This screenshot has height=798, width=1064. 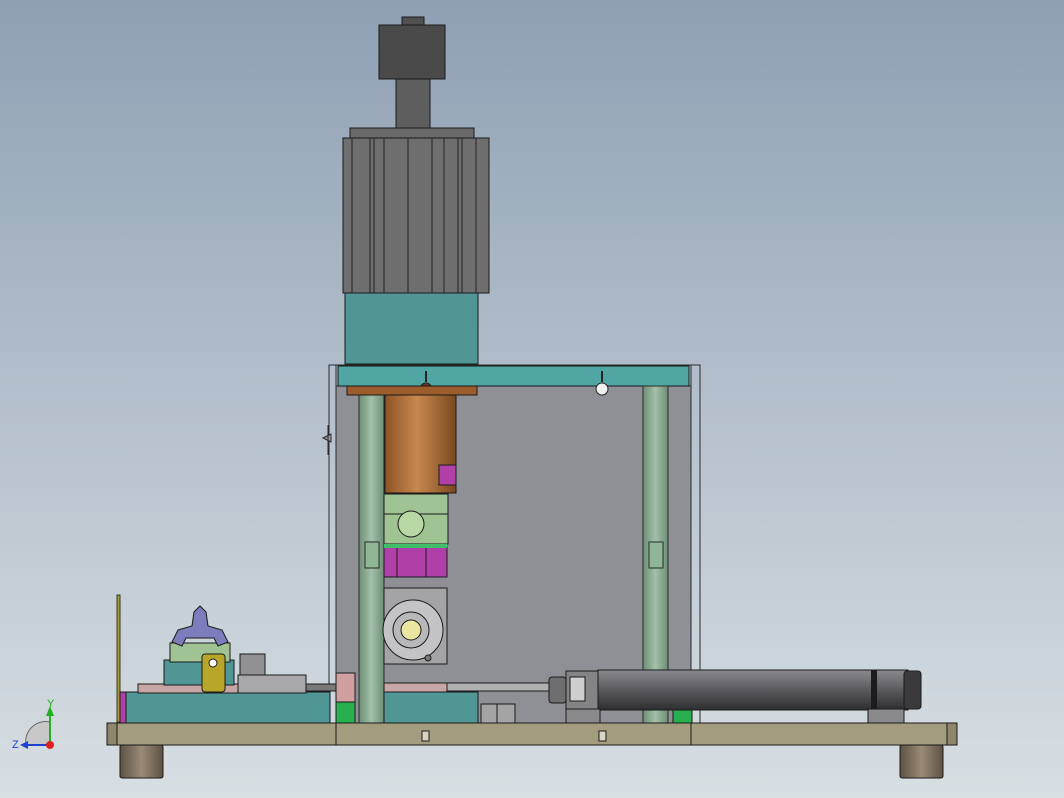 I want to click on triad-x-axis, so click(x=50, y=745).